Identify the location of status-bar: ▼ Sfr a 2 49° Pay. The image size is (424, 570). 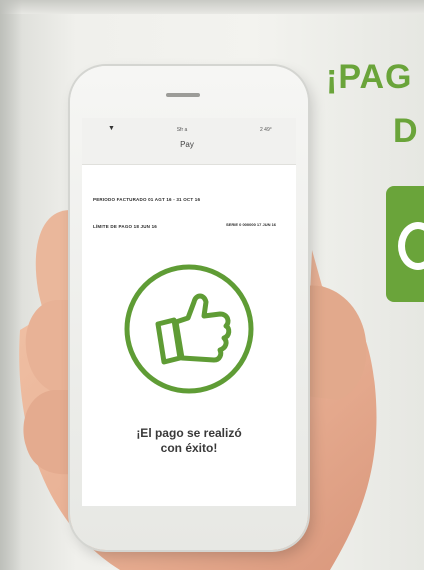
(189, 141).